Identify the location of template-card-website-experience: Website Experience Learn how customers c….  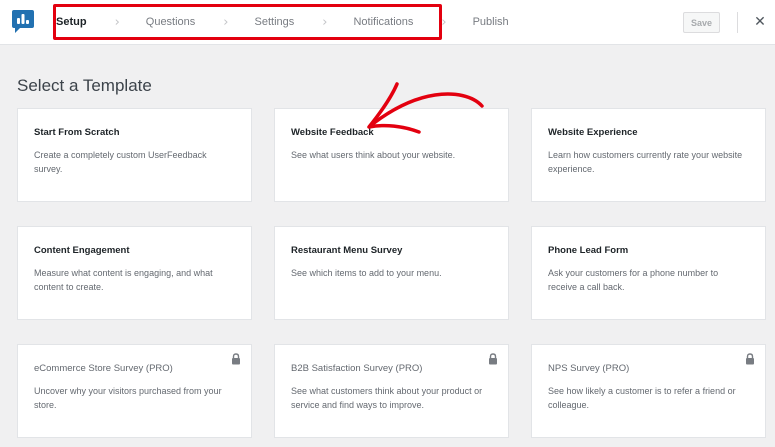
(648, 155).